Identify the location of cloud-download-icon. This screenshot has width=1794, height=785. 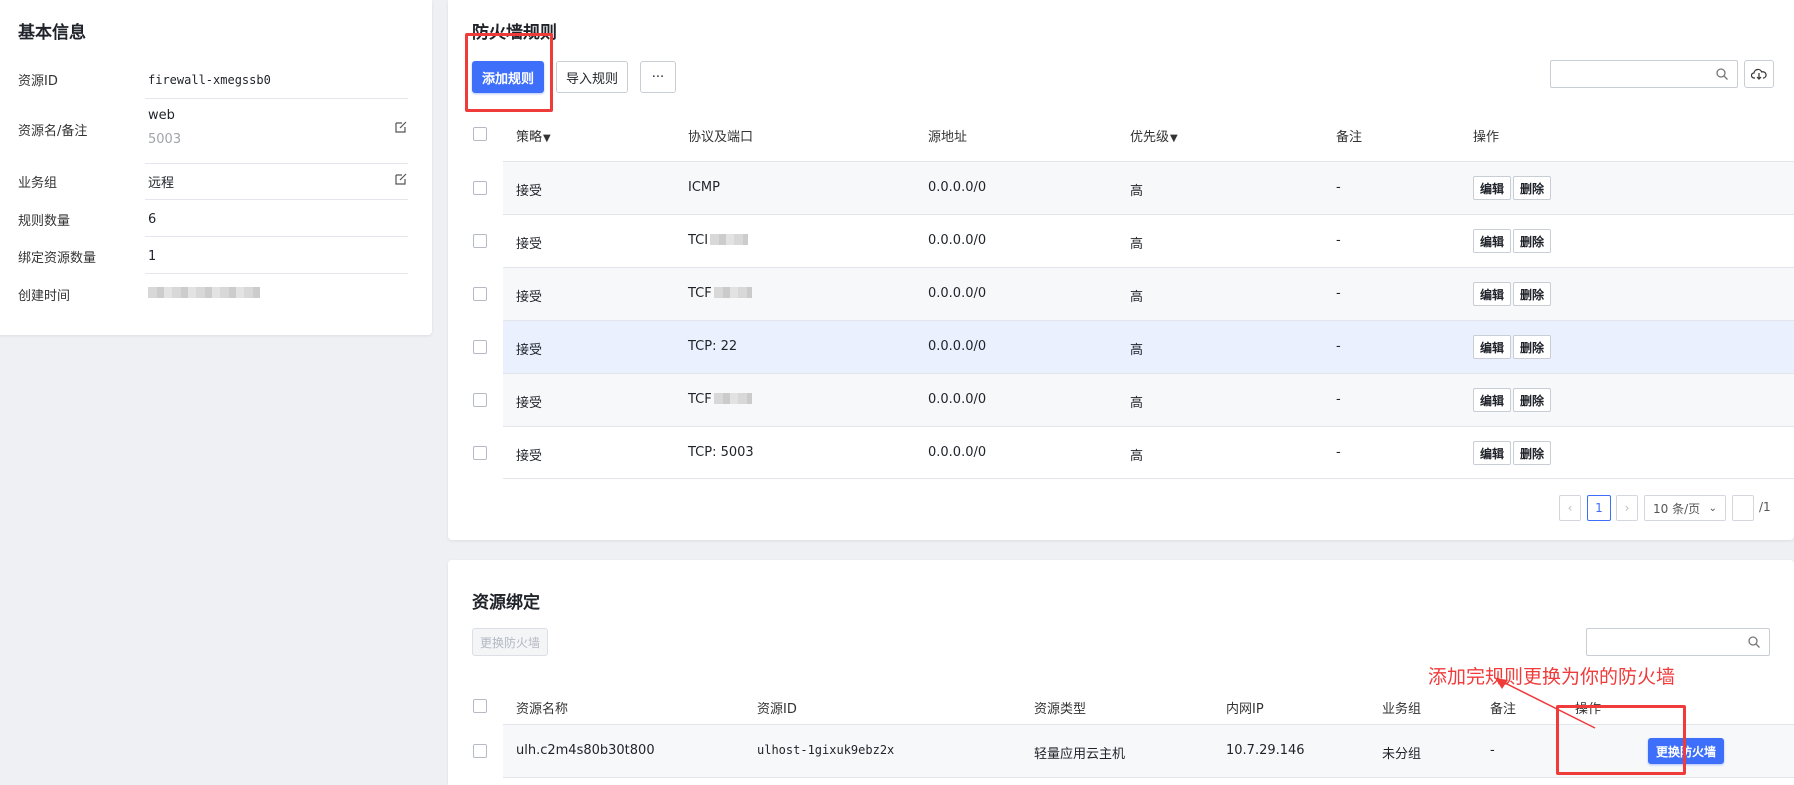
(1759, 74).